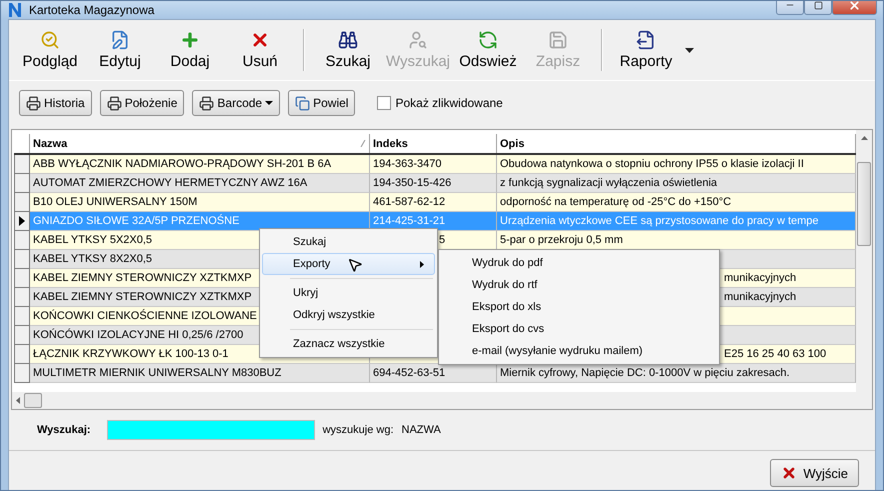 This screenshot has width=884, height=491. What do you see at coordinates (157, 373) in the screenshot?
I see `table-cell: MULTIMETR MIERNIK UNIWERSALNY M830BUZ` at bounding box center [157, 373].